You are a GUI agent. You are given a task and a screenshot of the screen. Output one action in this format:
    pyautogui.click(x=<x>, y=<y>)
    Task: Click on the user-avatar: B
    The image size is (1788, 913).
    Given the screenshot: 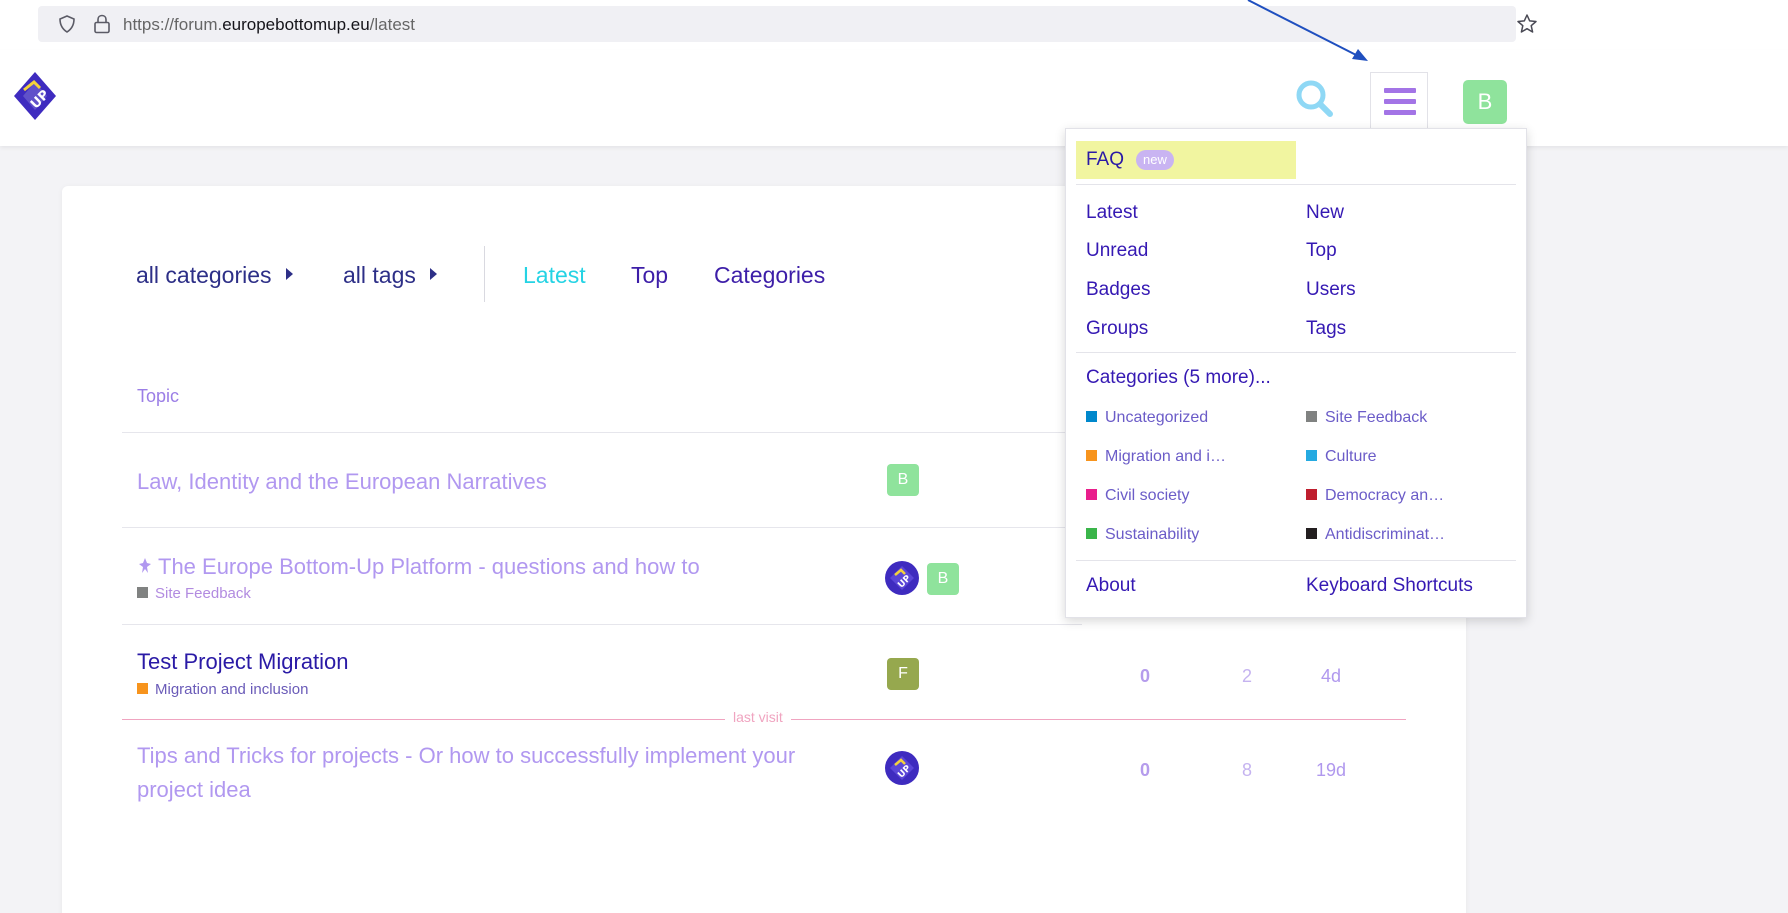 What is the action you would take?
    pyautogui.click(x=1485, y=102)
    